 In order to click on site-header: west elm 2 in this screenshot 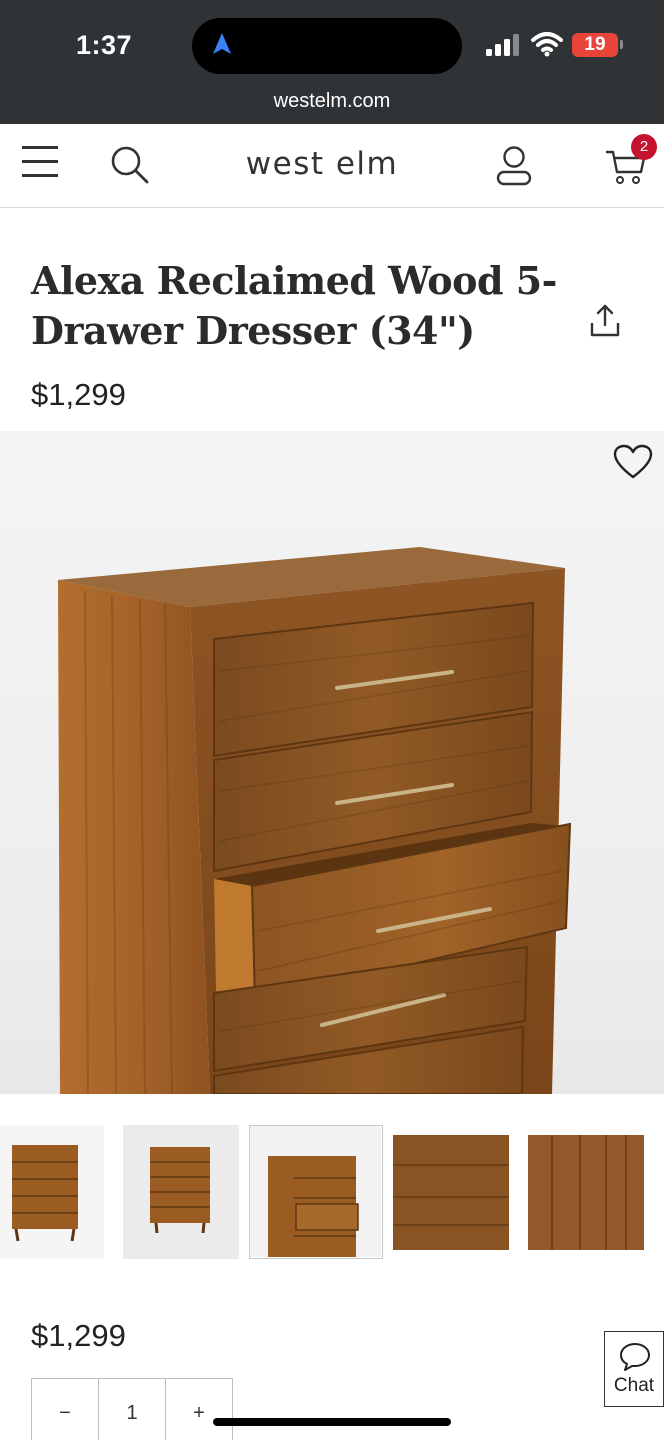, I will do `click(332, 166)`.